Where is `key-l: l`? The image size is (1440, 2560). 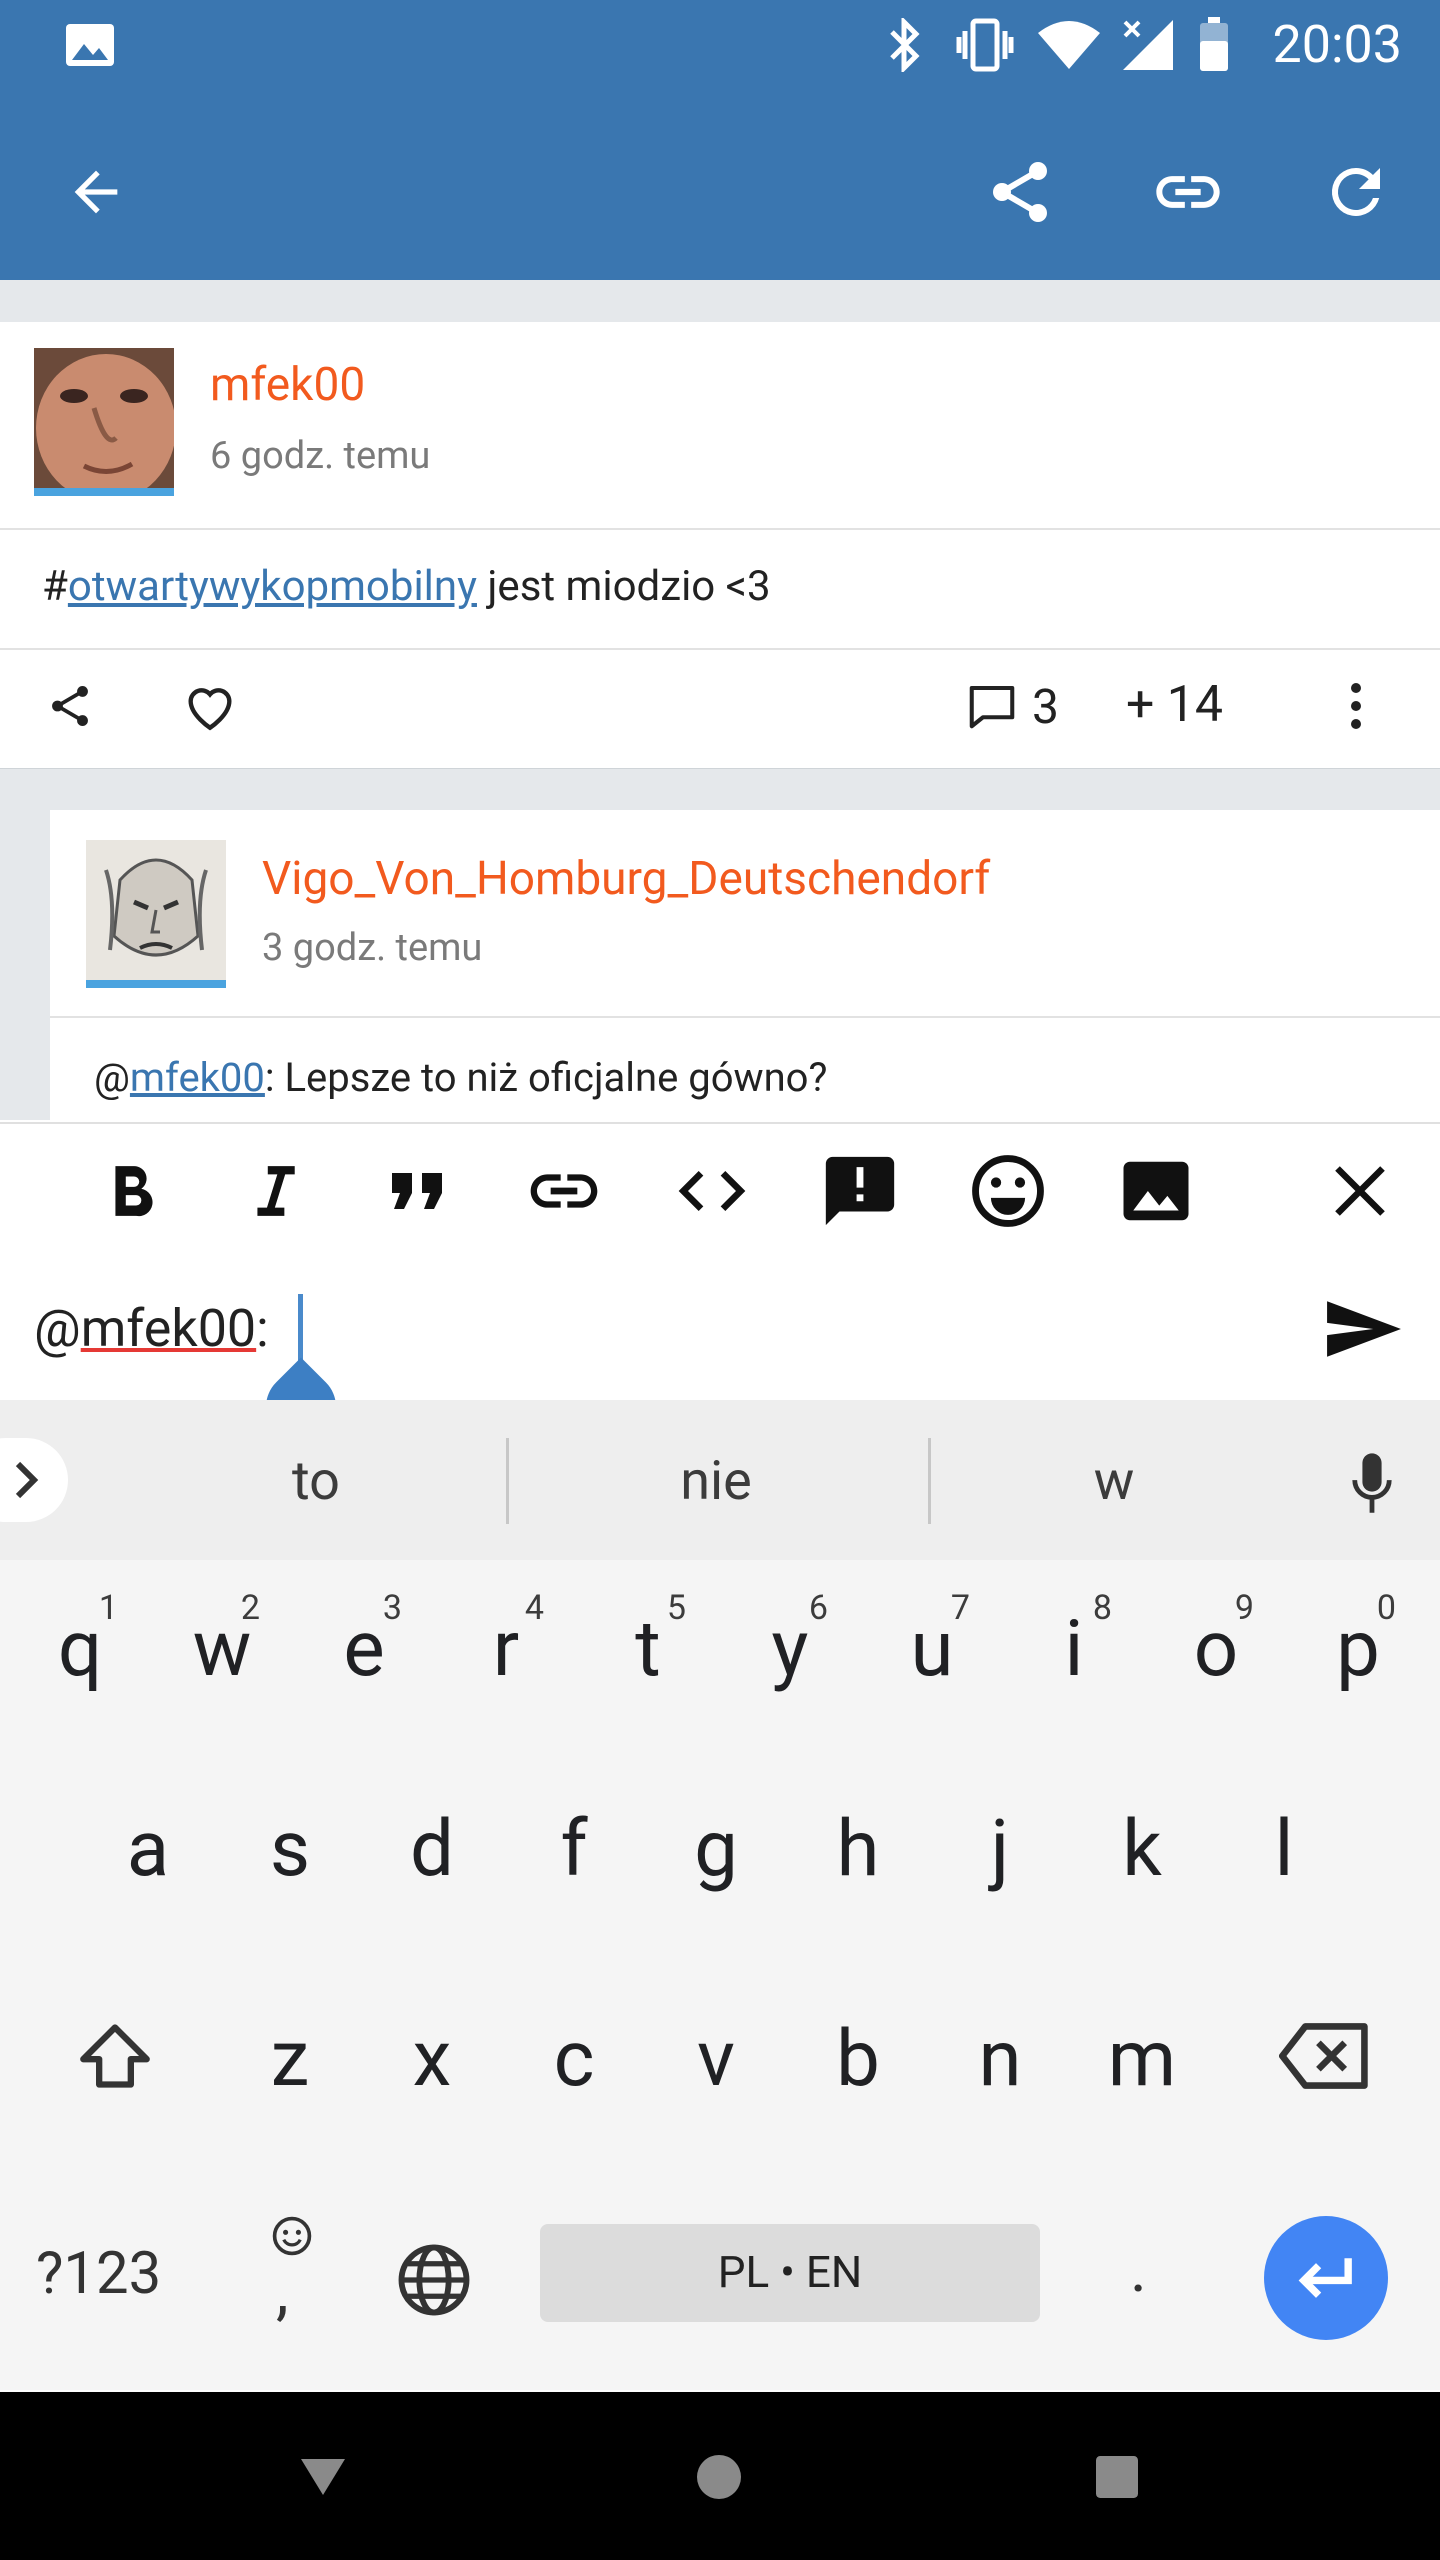
key-l: l is located at coordinates (1284, 1840).